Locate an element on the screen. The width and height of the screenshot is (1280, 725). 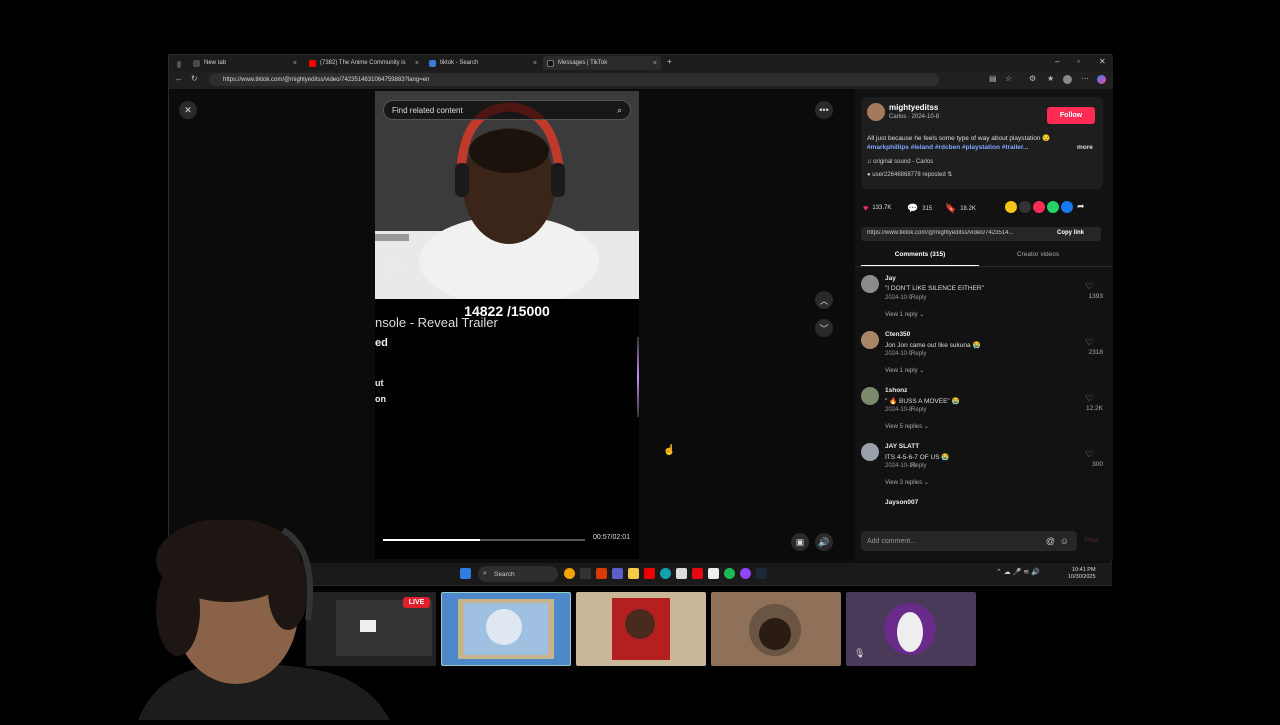
mouse-cursor-icon: ☝ is located at coordinates (669, 450).